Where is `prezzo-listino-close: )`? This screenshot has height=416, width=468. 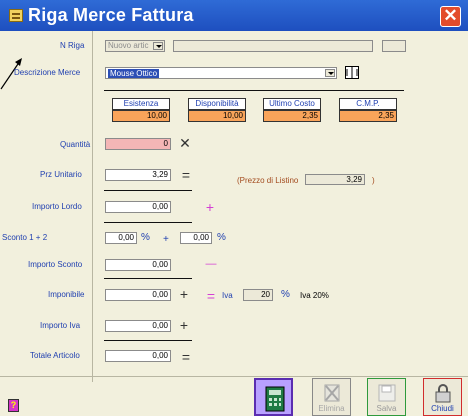
prezzo-listino-close: ) is located at coordinates (373, 180).